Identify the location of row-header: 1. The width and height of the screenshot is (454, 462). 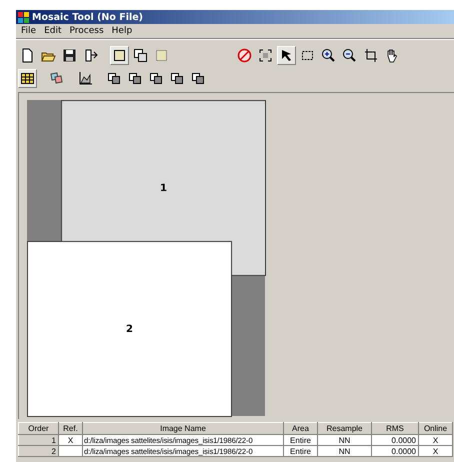
(38, 440).